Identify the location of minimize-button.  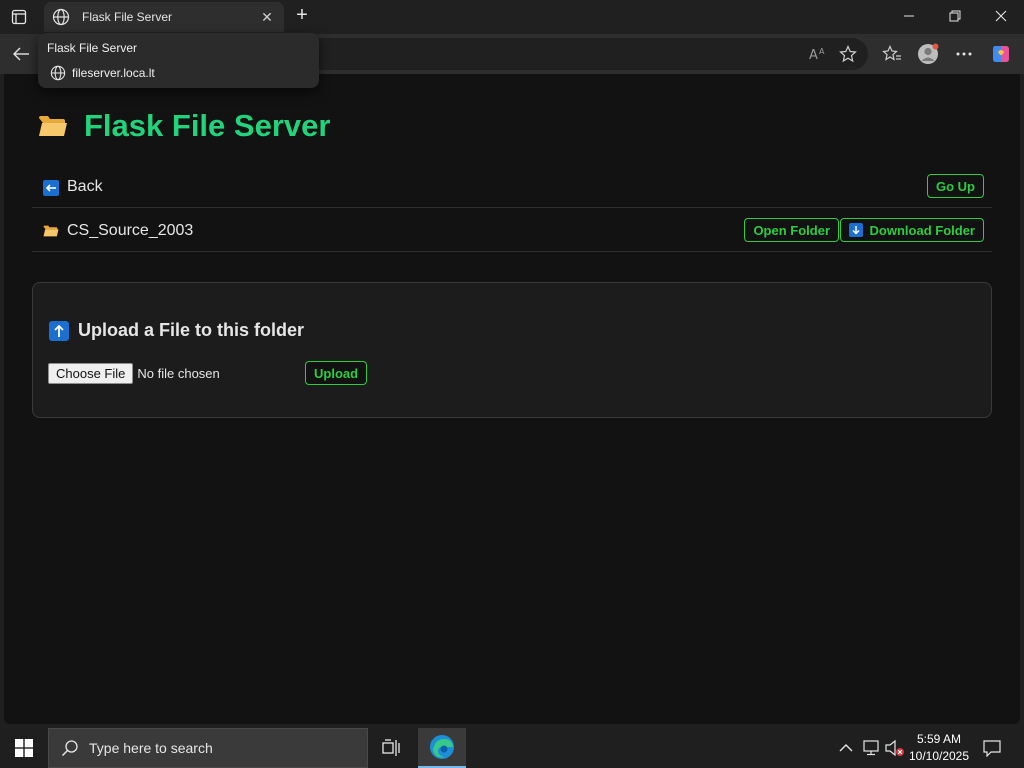
(909, 16).